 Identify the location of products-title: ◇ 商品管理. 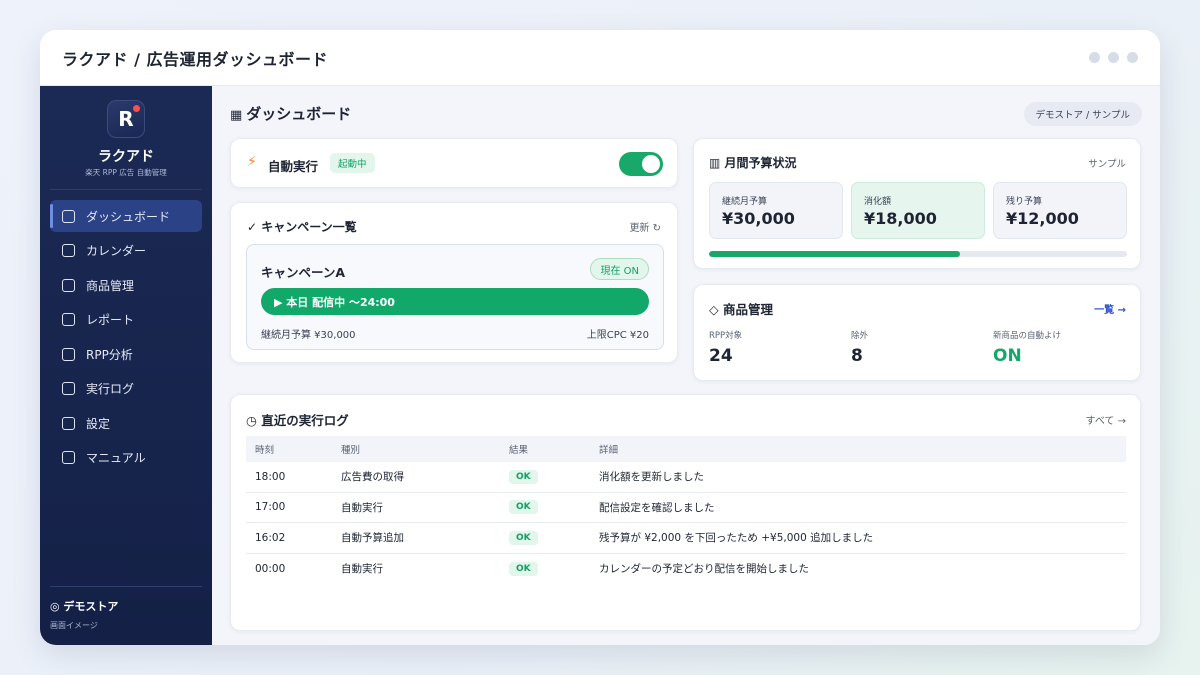
(741, 309).